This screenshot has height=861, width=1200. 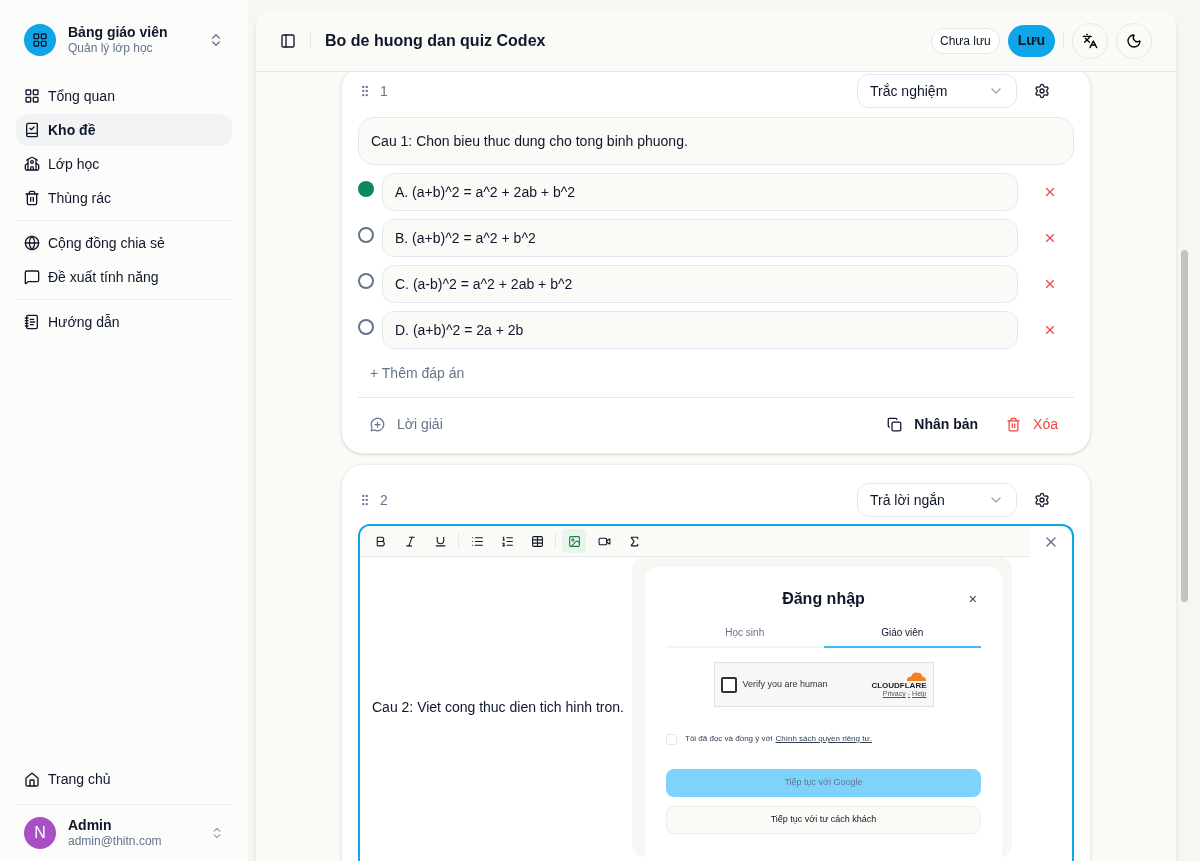 What do you see at coordinates (700, 330) in the screenshot?
I see `answer-field: D. (a+b)^2 = 2a + 2b` at bounding box center [700, 330].